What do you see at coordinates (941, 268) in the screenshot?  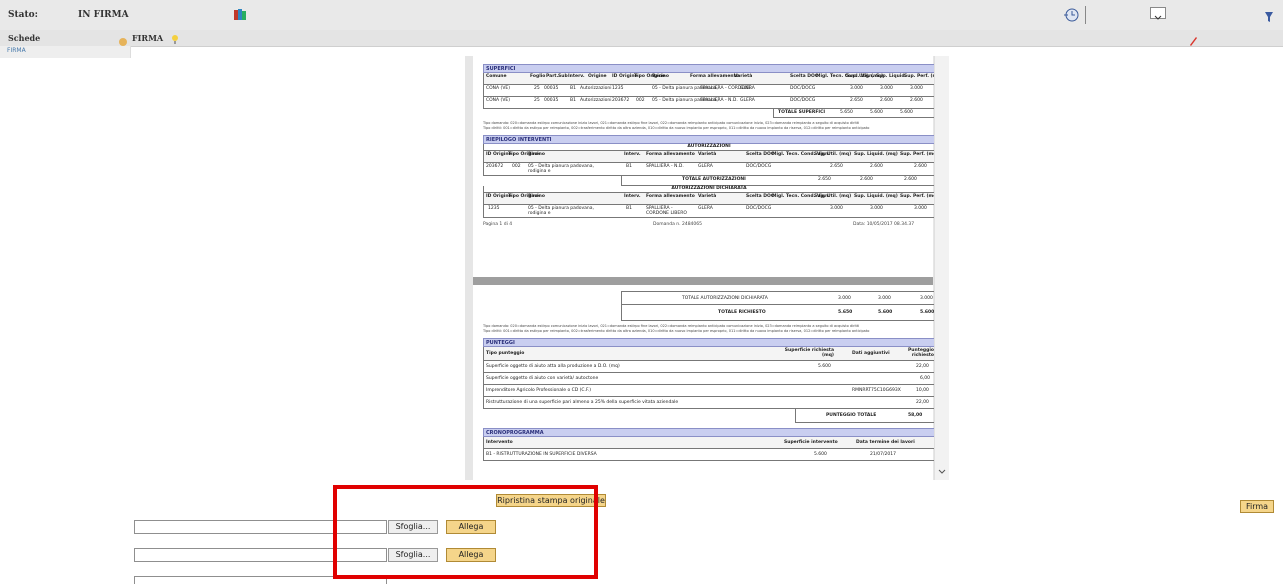 I see `viewer-scrollbar` at bounding box center [941, 268].